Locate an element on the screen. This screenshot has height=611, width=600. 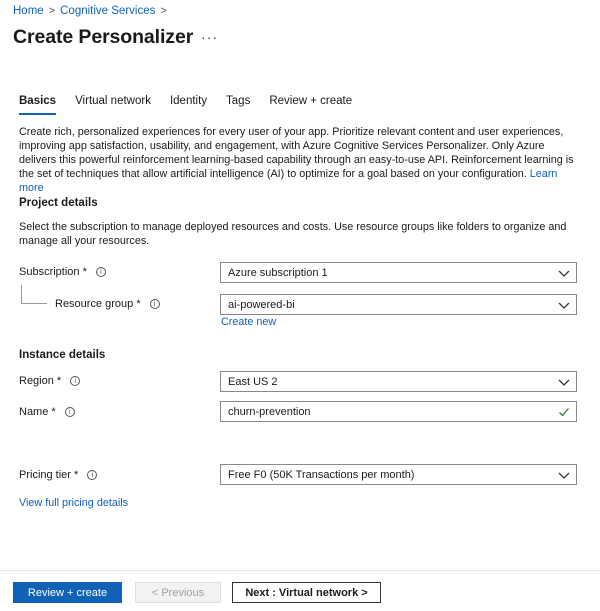
page-title: Create Personalizer is located at coordinates (103, 37).